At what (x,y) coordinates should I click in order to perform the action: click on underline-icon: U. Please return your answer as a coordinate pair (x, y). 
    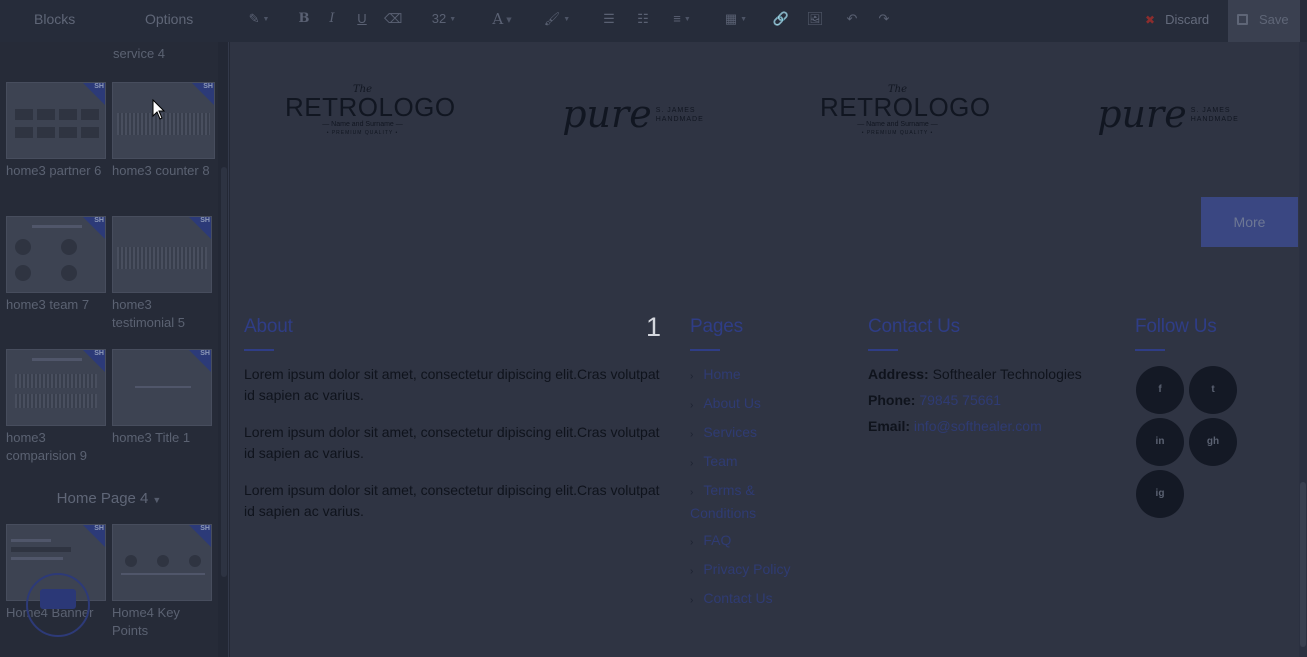
    Looking at the image, I should click on (362, 19).